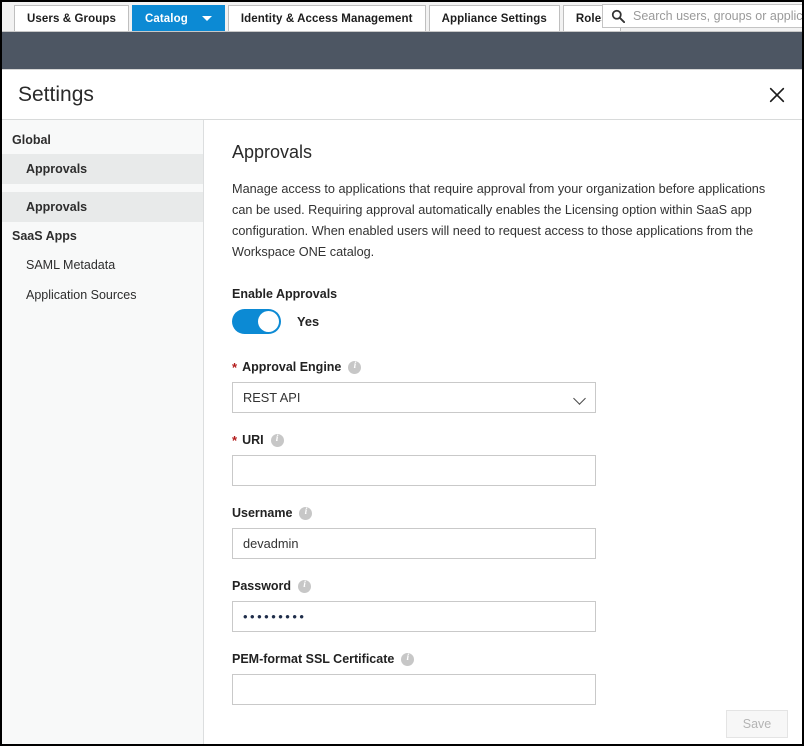 This screenshot has height=746, width=804. I want to click on password-label: Password i, so click(517, 586).